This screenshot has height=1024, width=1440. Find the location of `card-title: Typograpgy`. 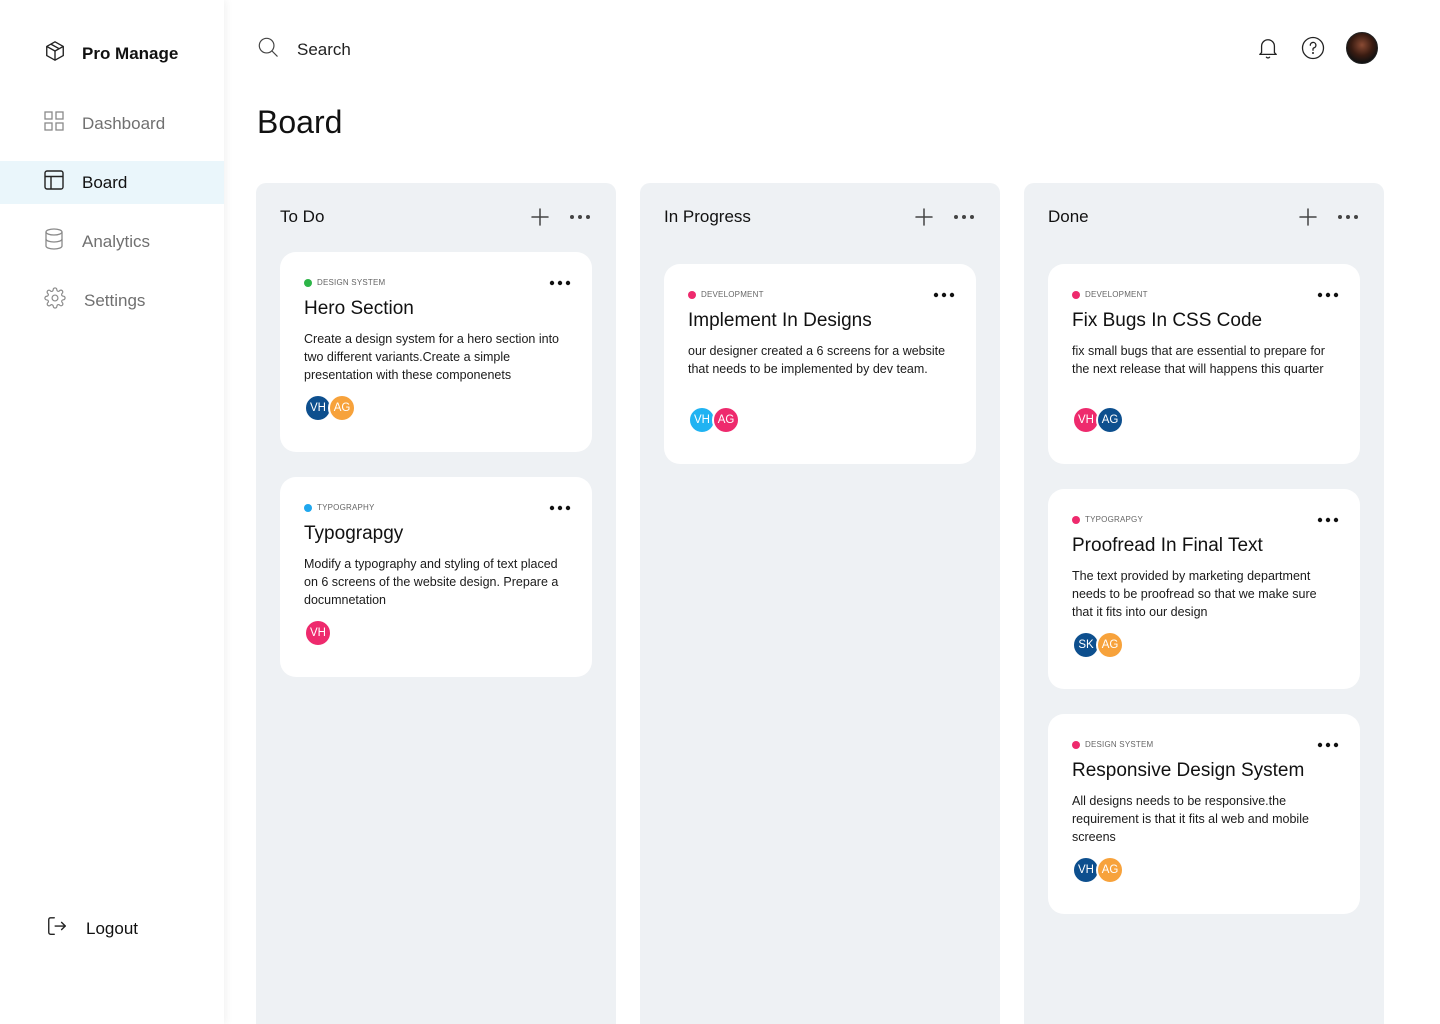

card-title: Typograpgy is located at coordinates (354, 533).